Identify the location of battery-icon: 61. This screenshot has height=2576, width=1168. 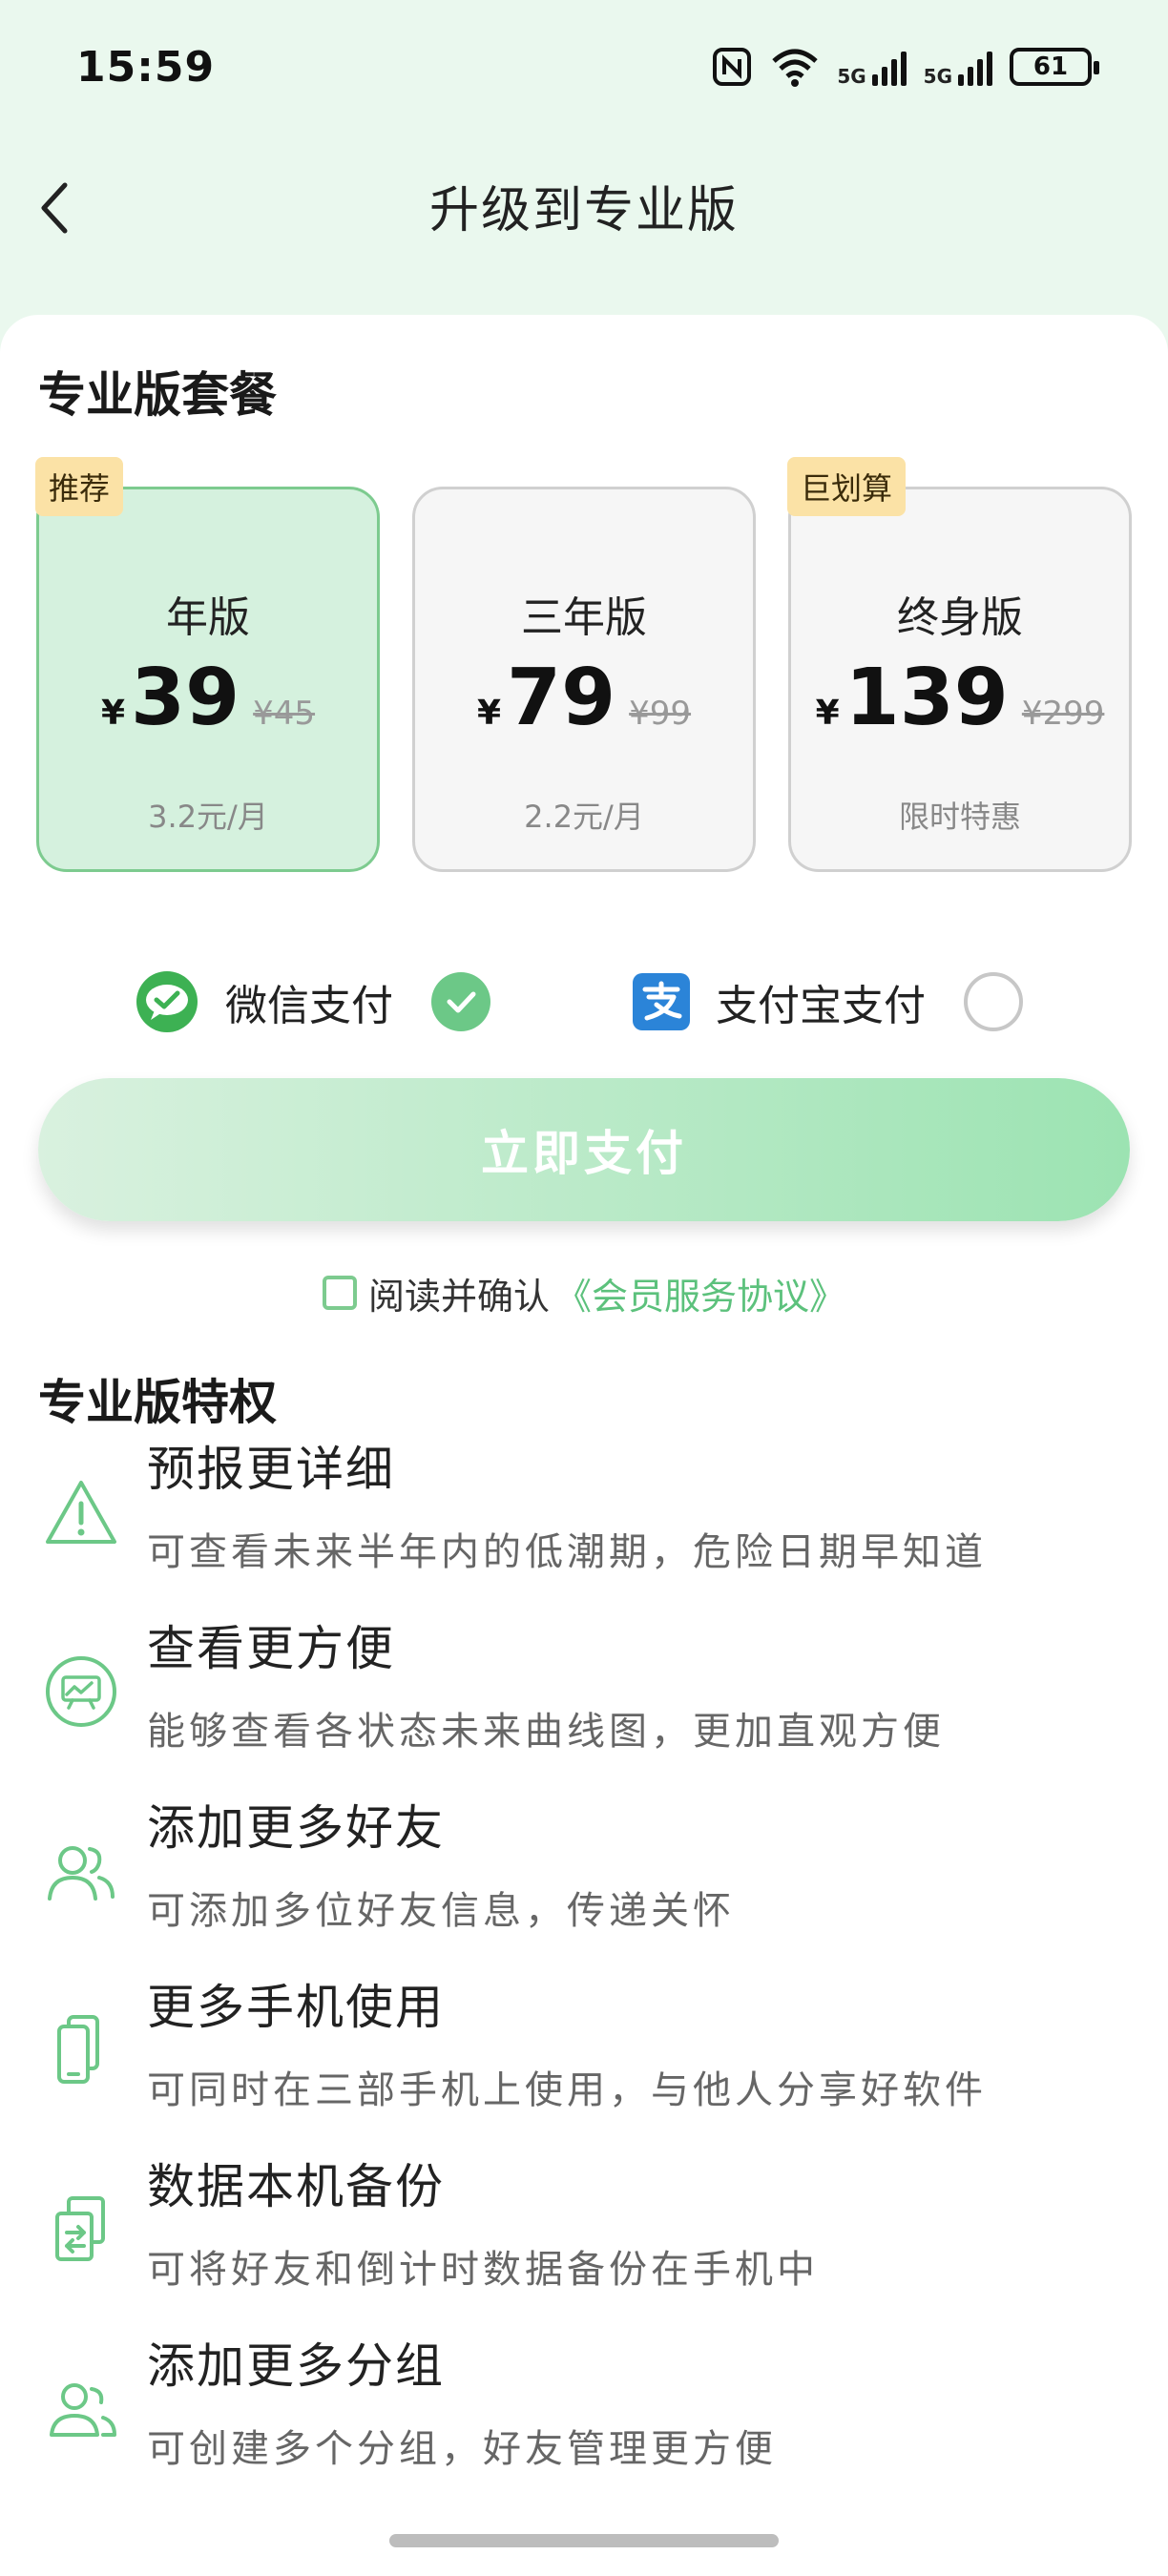
(1055, 67).